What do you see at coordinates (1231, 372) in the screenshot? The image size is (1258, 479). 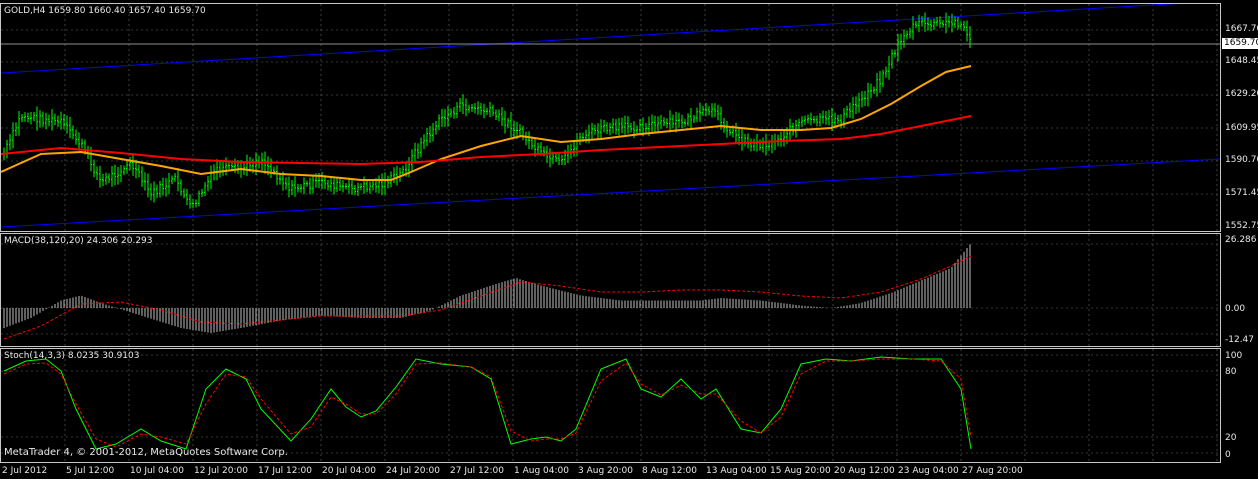 I see `stoch-axis-tick: 80` at bounding box center [1231, 372].